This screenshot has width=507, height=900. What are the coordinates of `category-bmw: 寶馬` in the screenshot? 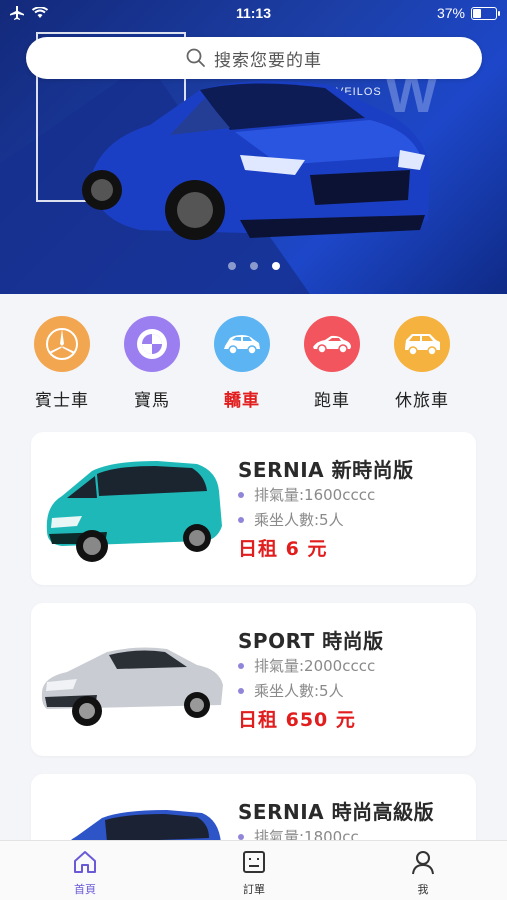 It's located at (152, 363).